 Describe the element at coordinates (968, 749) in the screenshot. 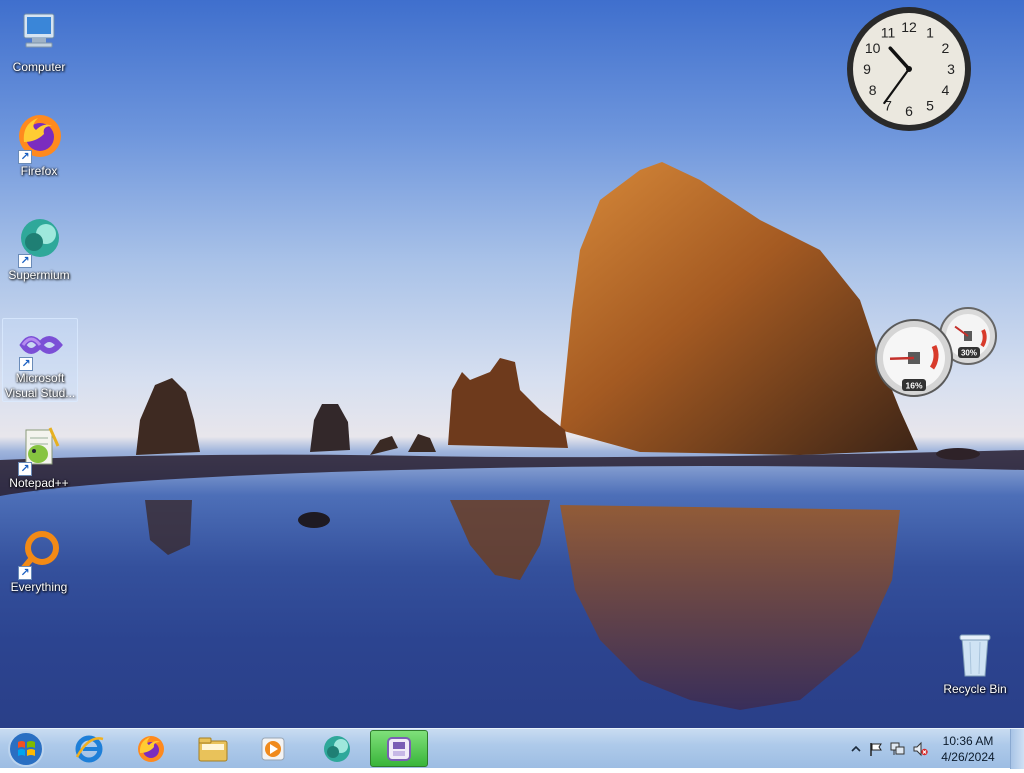

I see `taskbar-clock: 10:36 AM 4/26/2024` at that location.